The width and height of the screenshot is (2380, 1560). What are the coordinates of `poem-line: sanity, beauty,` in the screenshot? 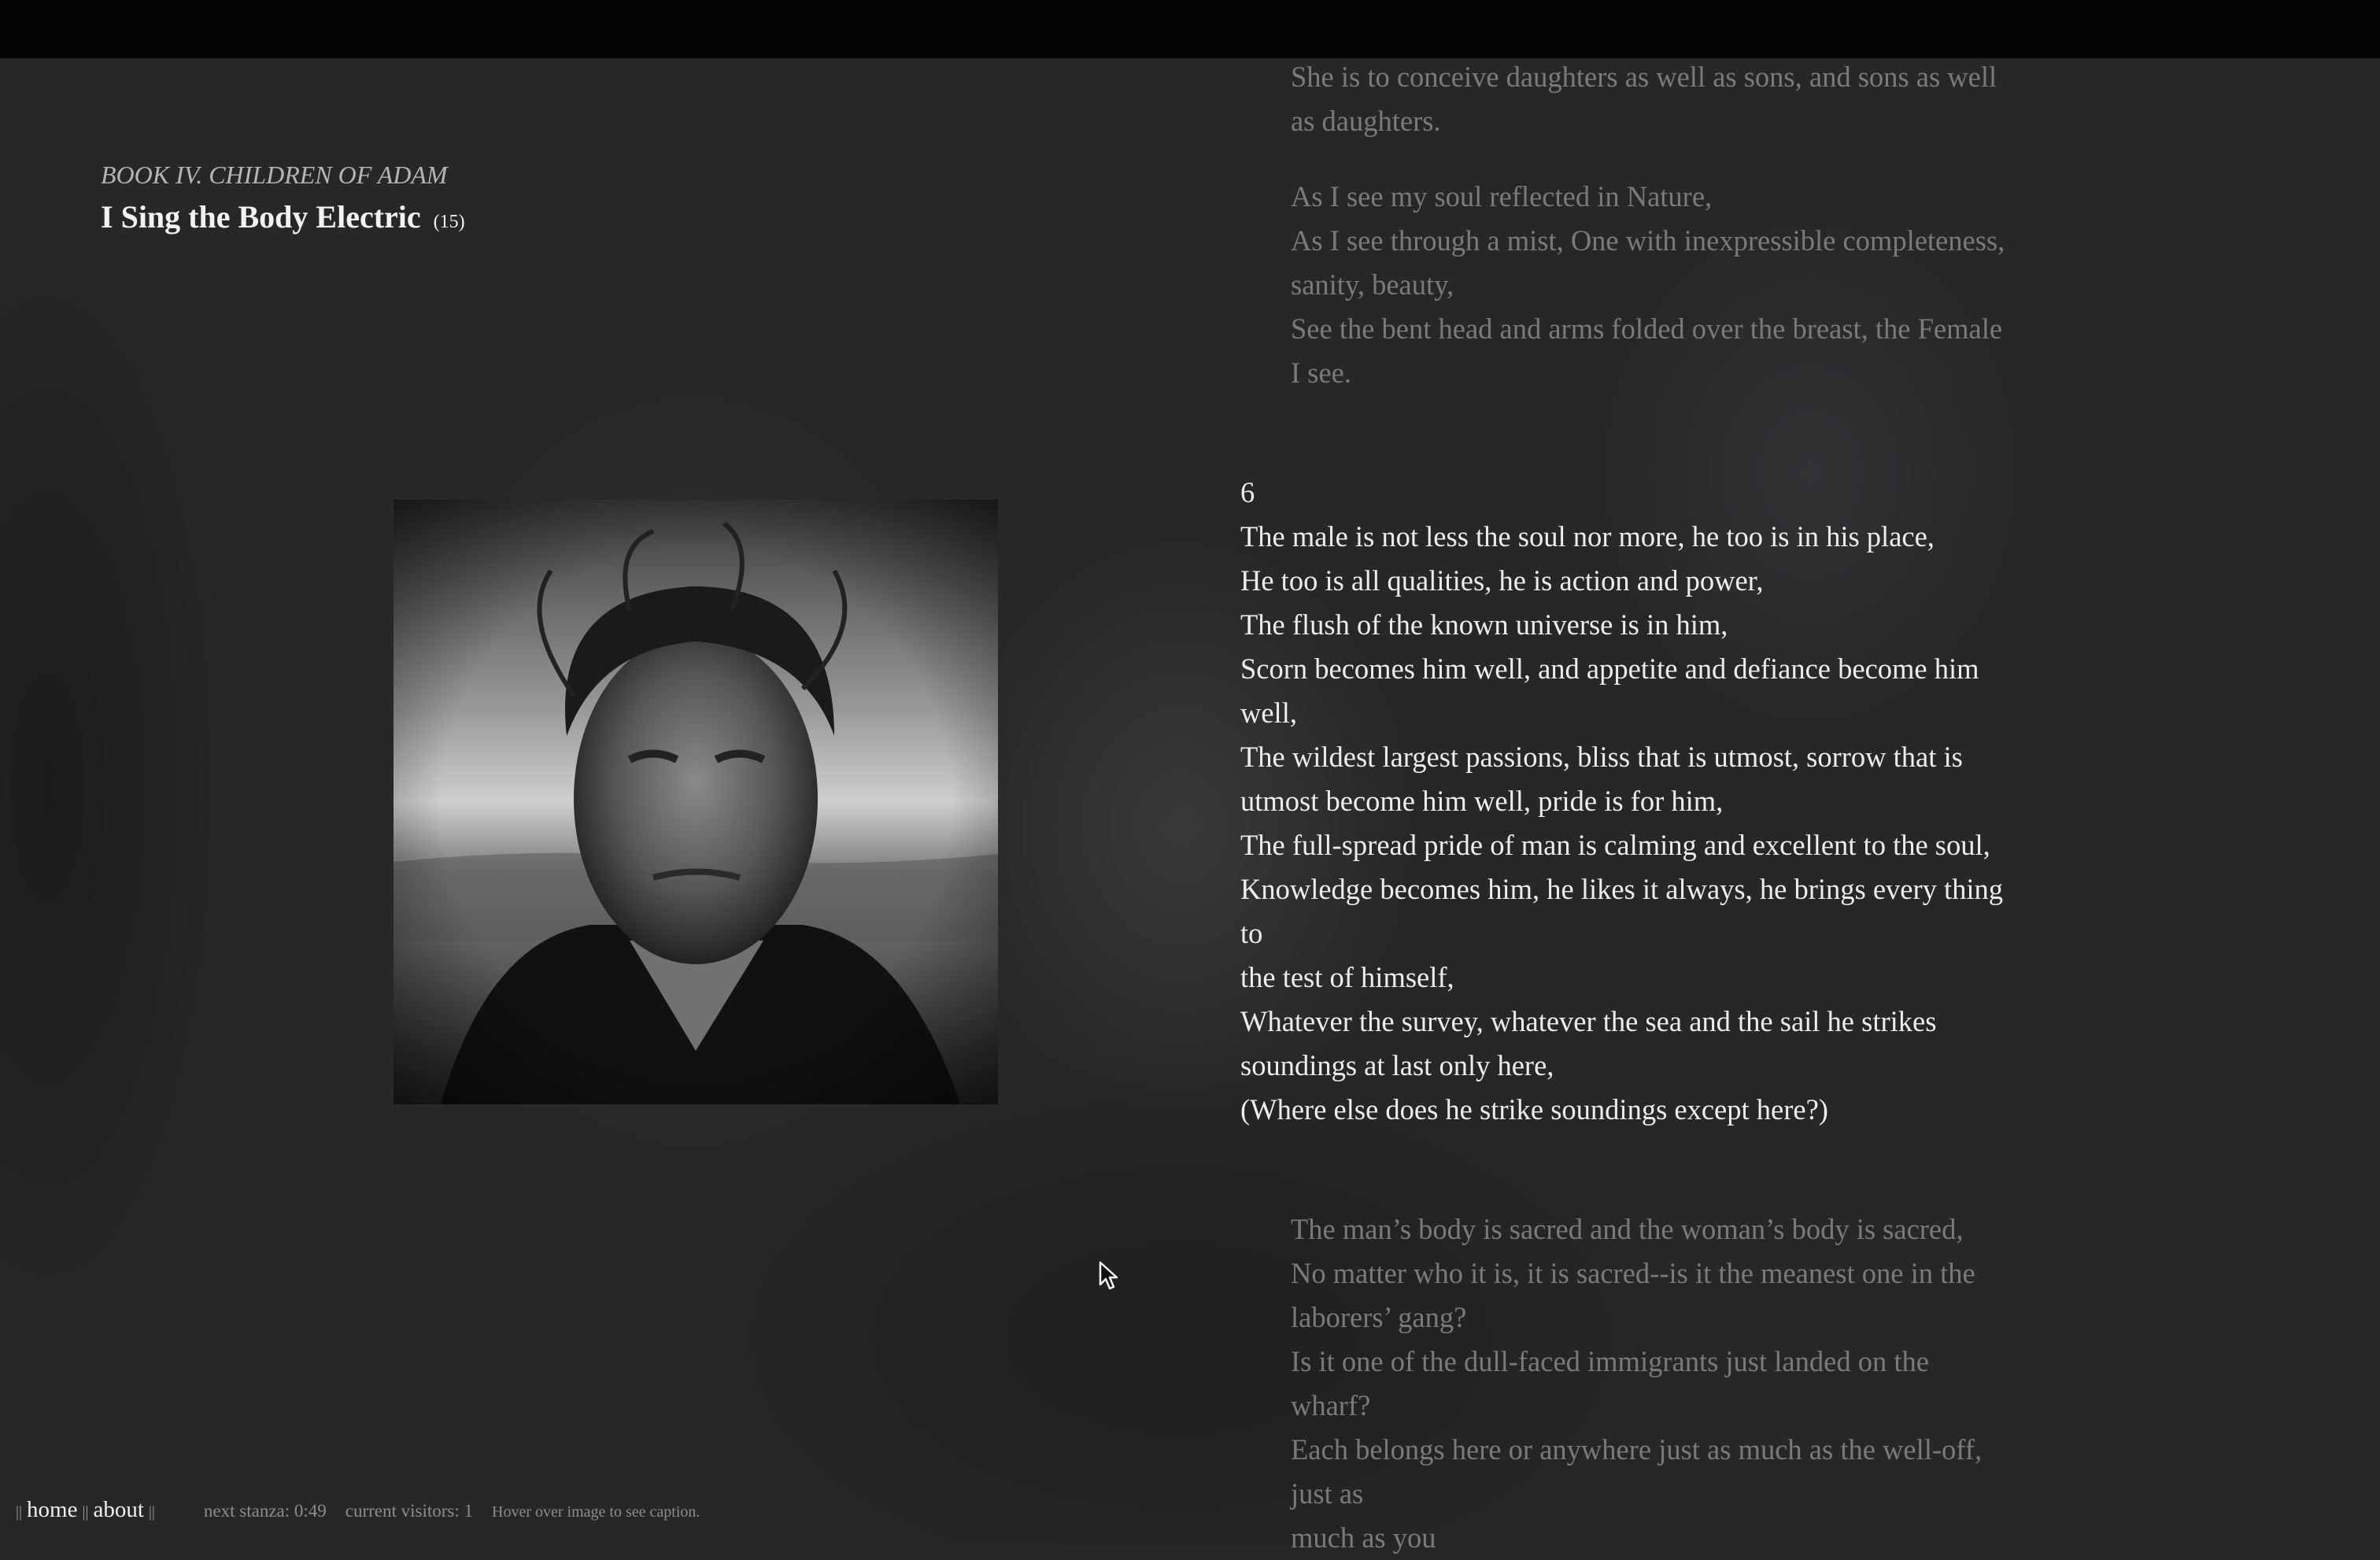 It's located at (1372, 284).